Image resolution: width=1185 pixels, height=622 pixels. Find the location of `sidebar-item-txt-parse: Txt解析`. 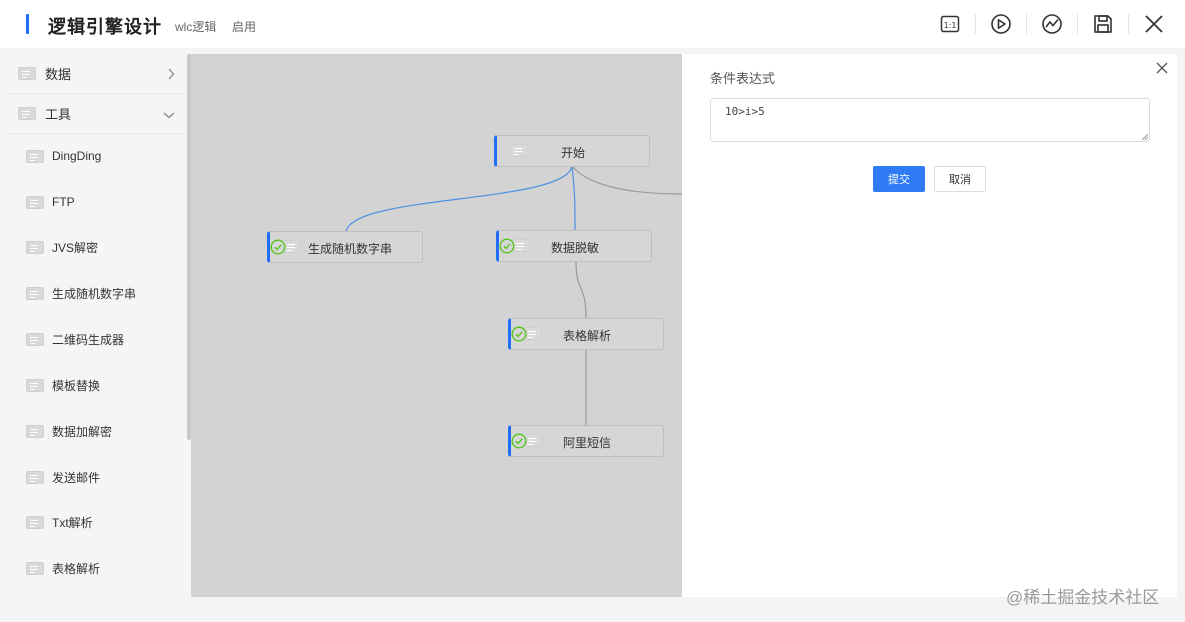

sidebar-item-txt-parse: Txt解析 is located at coordinates (97, 522).